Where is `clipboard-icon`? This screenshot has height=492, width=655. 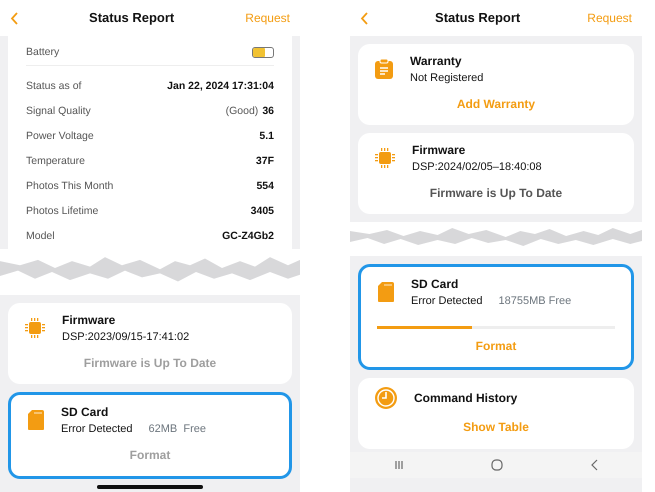
clipboard-icon is located at coordinates (384, 69).